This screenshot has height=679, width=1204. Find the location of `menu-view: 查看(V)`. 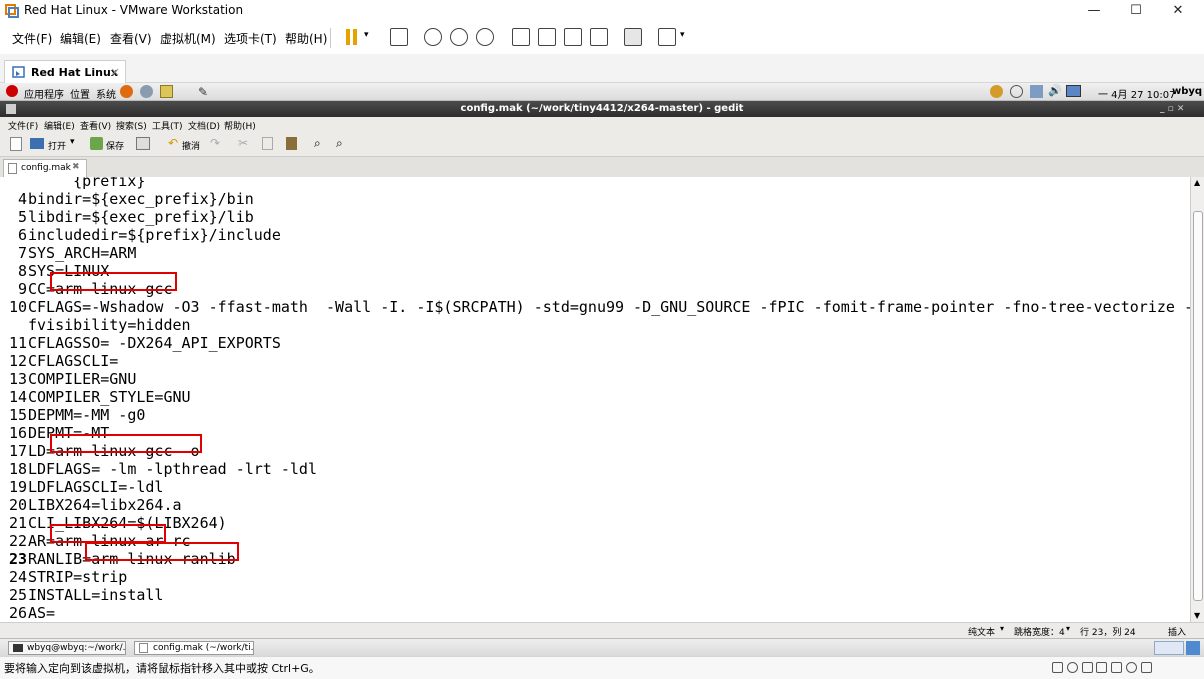

menu-view: 查看(V) is located at coordinates (131, 38).